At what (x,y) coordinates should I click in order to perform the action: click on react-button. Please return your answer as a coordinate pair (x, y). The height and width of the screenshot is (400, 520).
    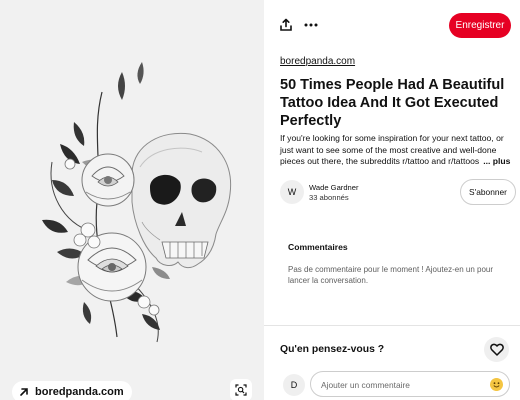
    Looking at the image, I should click on (496, 349).